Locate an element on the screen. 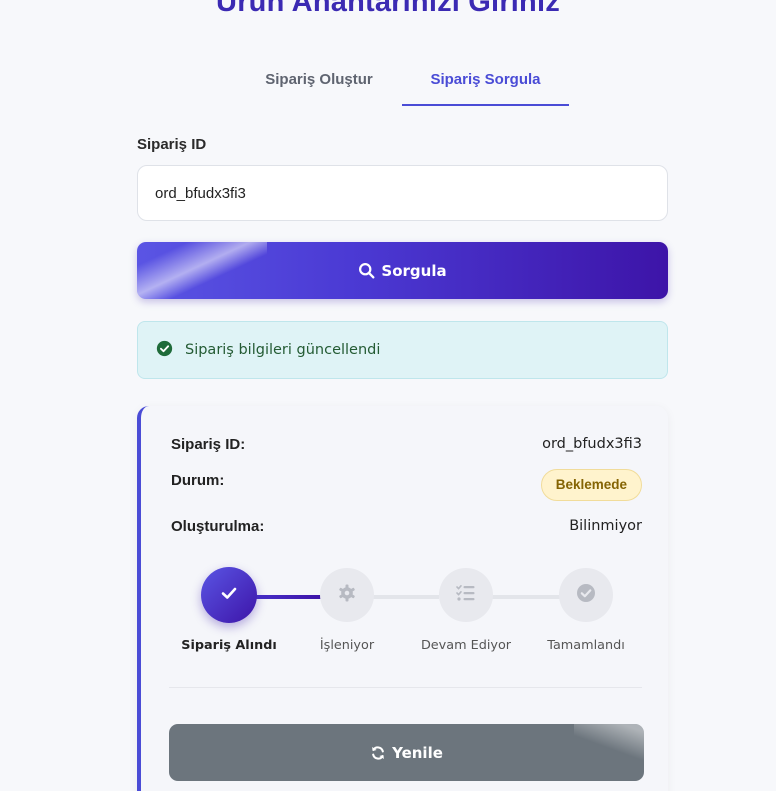  list-check-icon is located at coordinates (466, 595).